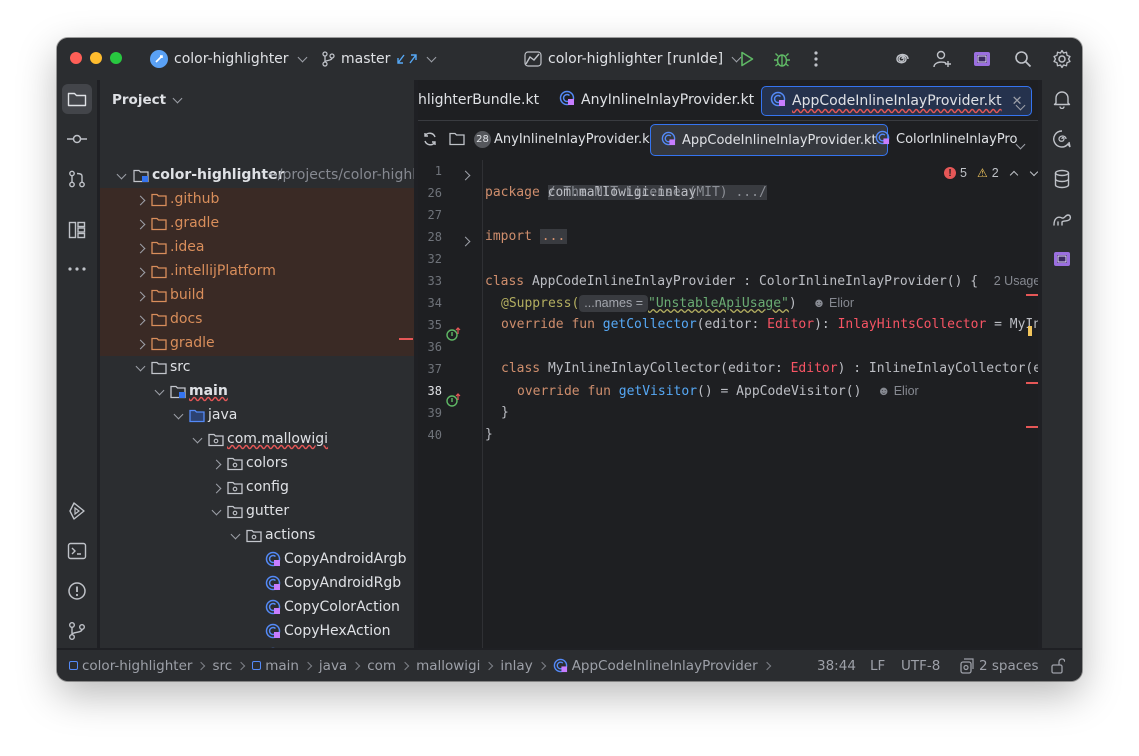 Image resolution: width=1139 pixels, height=756 pixels. I want to click on split-tabs-dropdown-button, so click(1019, 142).